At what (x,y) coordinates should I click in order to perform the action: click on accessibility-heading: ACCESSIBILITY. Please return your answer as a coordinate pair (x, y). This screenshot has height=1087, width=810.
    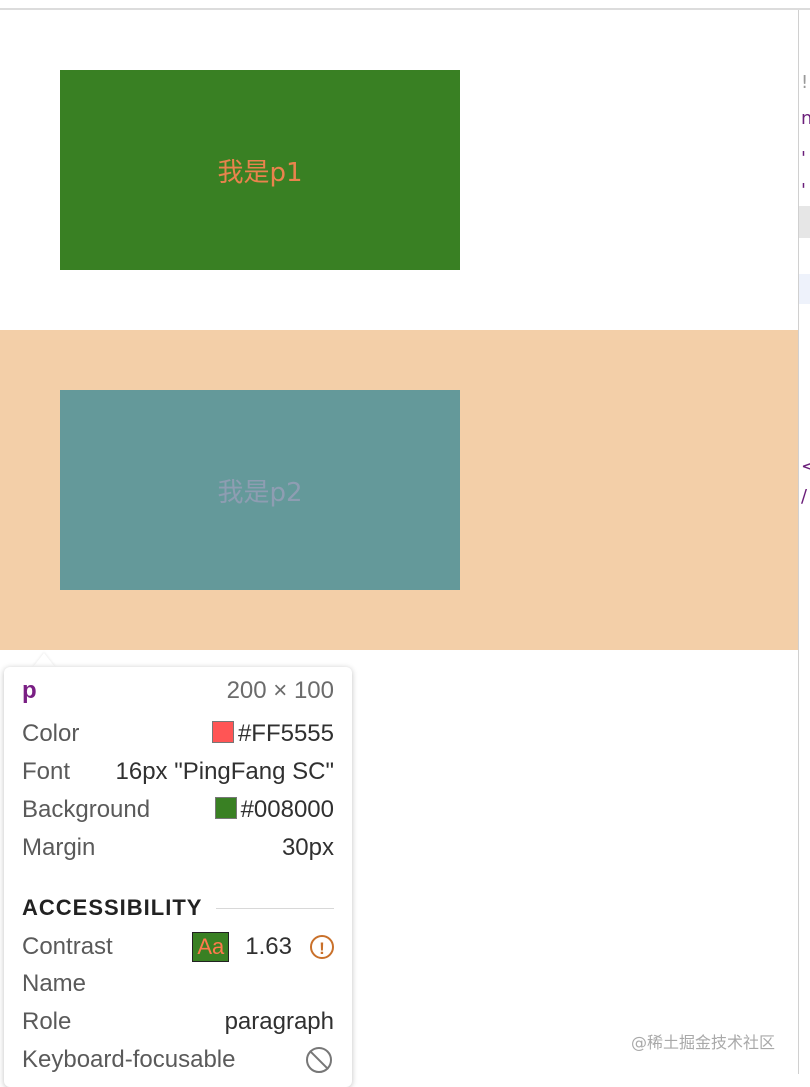
    Looking at the image, I should click on (178, 908).